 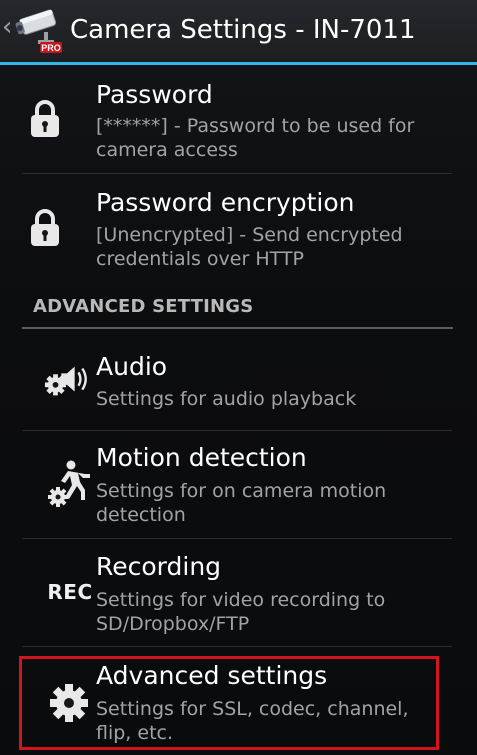 I want to click on audio-settings-icon, so click(x=67, y=381).